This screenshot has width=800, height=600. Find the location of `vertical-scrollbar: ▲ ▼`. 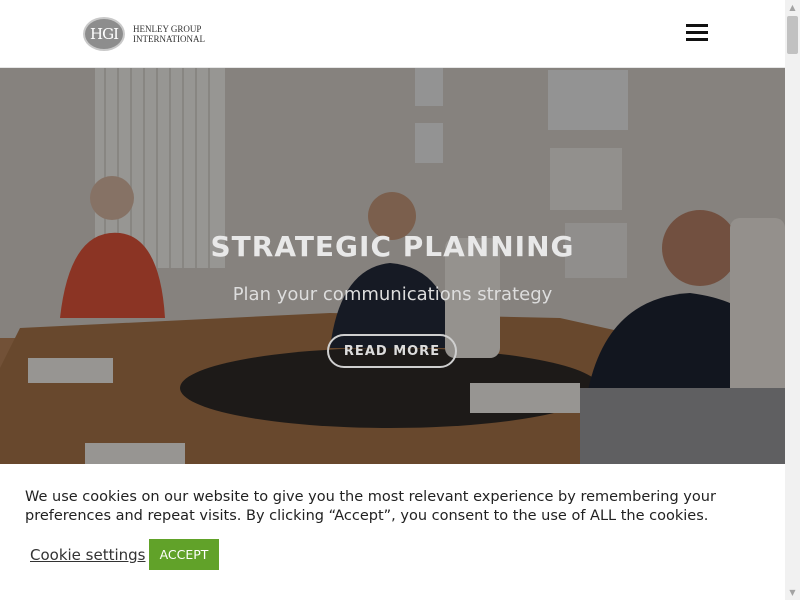

vertical-scrollbar: ▲ ▼ is located at coordinates (792, 300).